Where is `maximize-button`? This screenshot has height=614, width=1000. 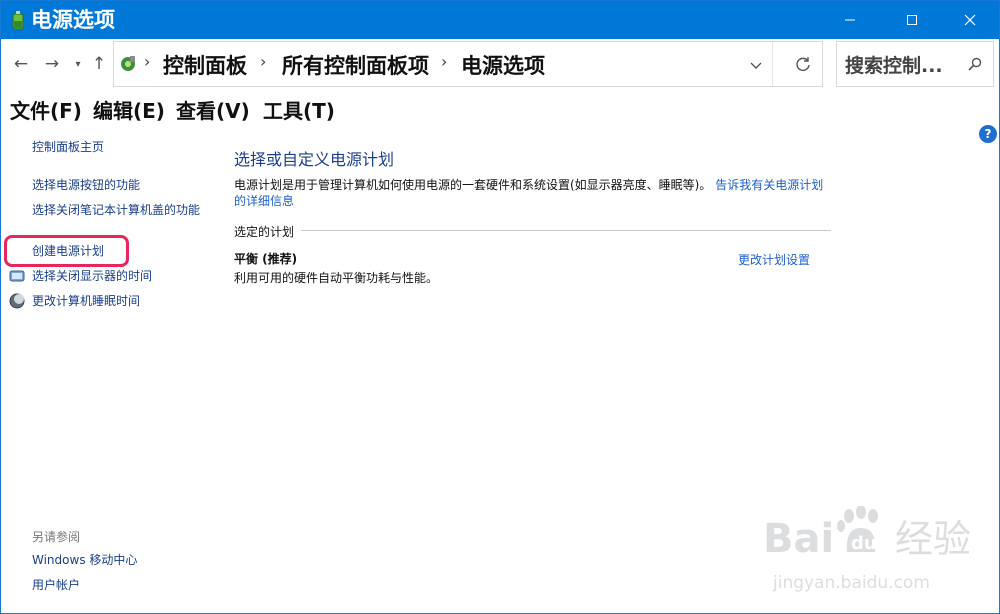 maximize-button is located at coordinates (912, 20).